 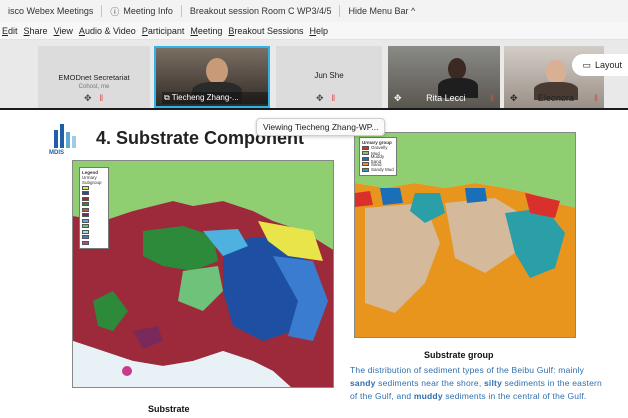 I want to click on legend-item: Muddy Sand, so click(x=378, y=159).